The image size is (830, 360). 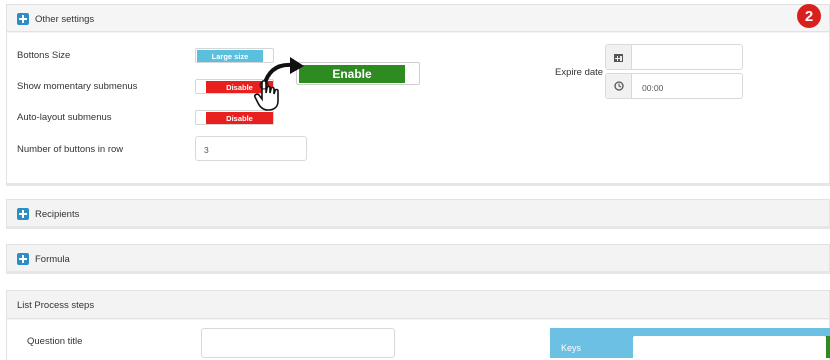 What do you see at coordinates (674, 57) in the screenshot?
I see `expire-date-input` at bounding box center [674, 57].